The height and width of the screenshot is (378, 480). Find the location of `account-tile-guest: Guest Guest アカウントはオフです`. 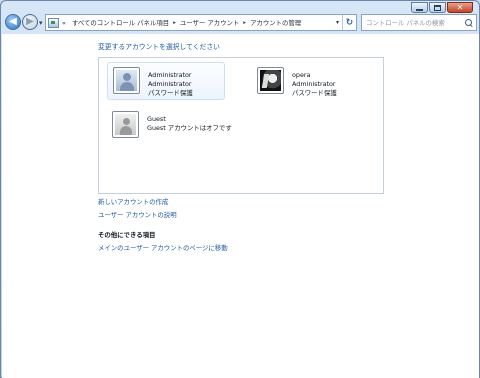

account-tile-guest: Guest Guest アカウントはオフです is located at coordinates (182, 126).